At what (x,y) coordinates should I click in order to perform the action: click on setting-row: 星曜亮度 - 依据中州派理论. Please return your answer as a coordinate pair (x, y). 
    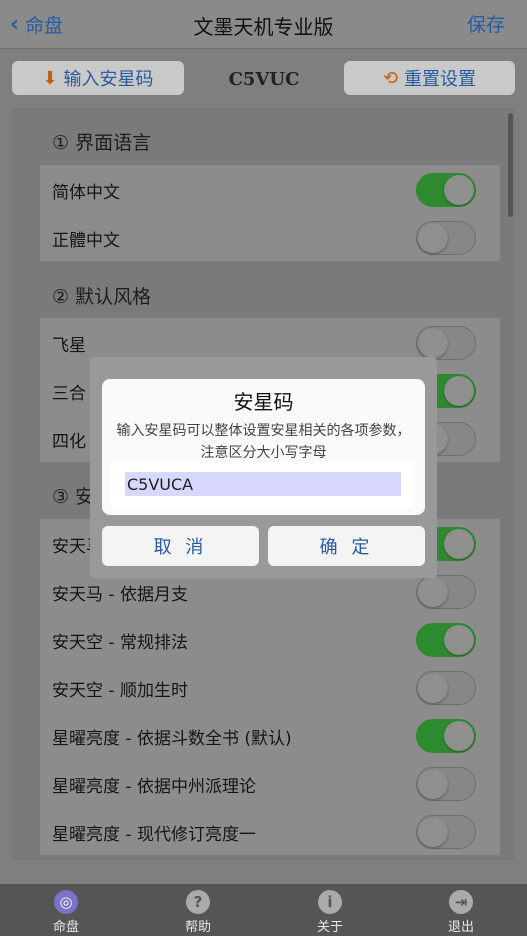
    Looking at the image, I should click on (270, 783).